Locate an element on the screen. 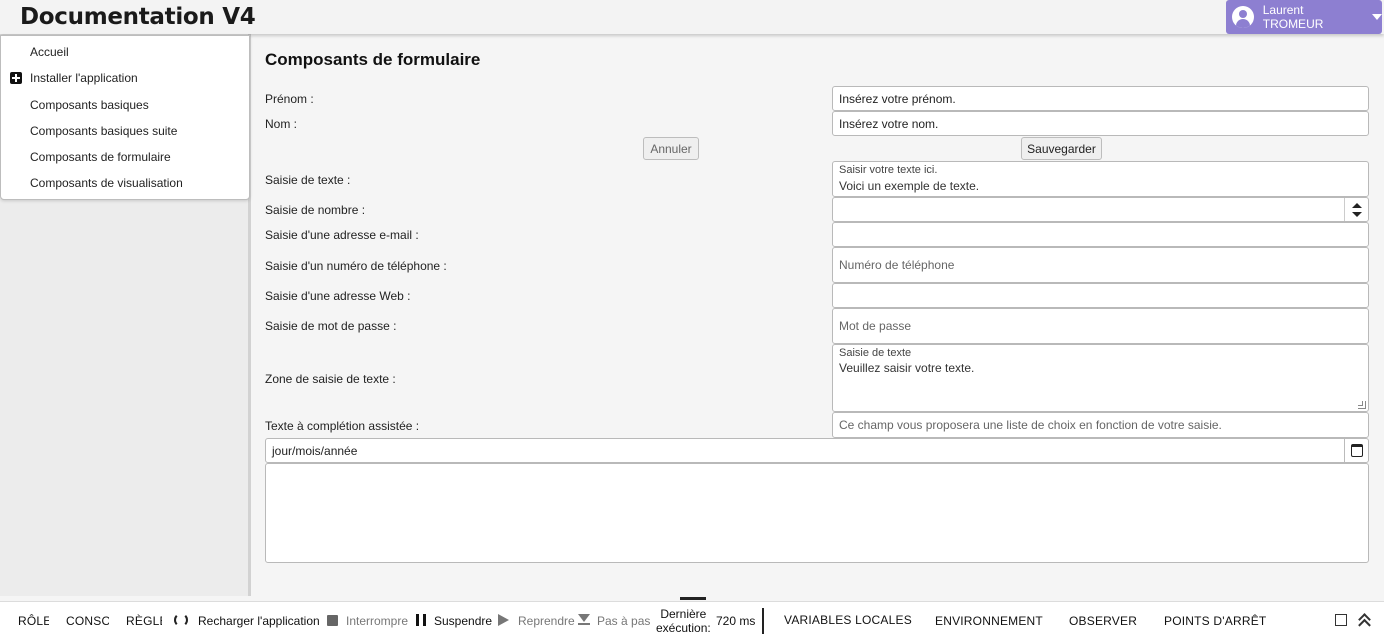  tab-roles: RÔLES is located at coordinates (33, 621).